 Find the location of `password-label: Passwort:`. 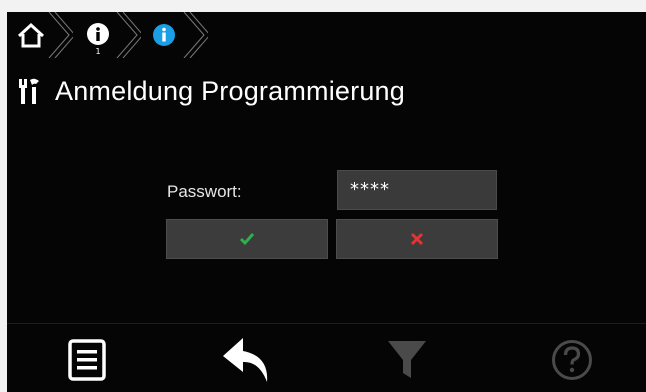

password-label: Passwort: is located at coordinates (204, 191).